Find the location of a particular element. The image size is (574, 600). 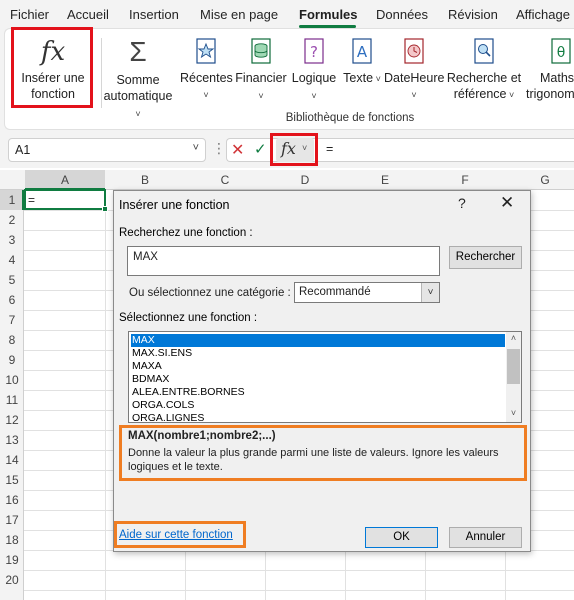

row-header: 10 is located at coordinates (12, 380).